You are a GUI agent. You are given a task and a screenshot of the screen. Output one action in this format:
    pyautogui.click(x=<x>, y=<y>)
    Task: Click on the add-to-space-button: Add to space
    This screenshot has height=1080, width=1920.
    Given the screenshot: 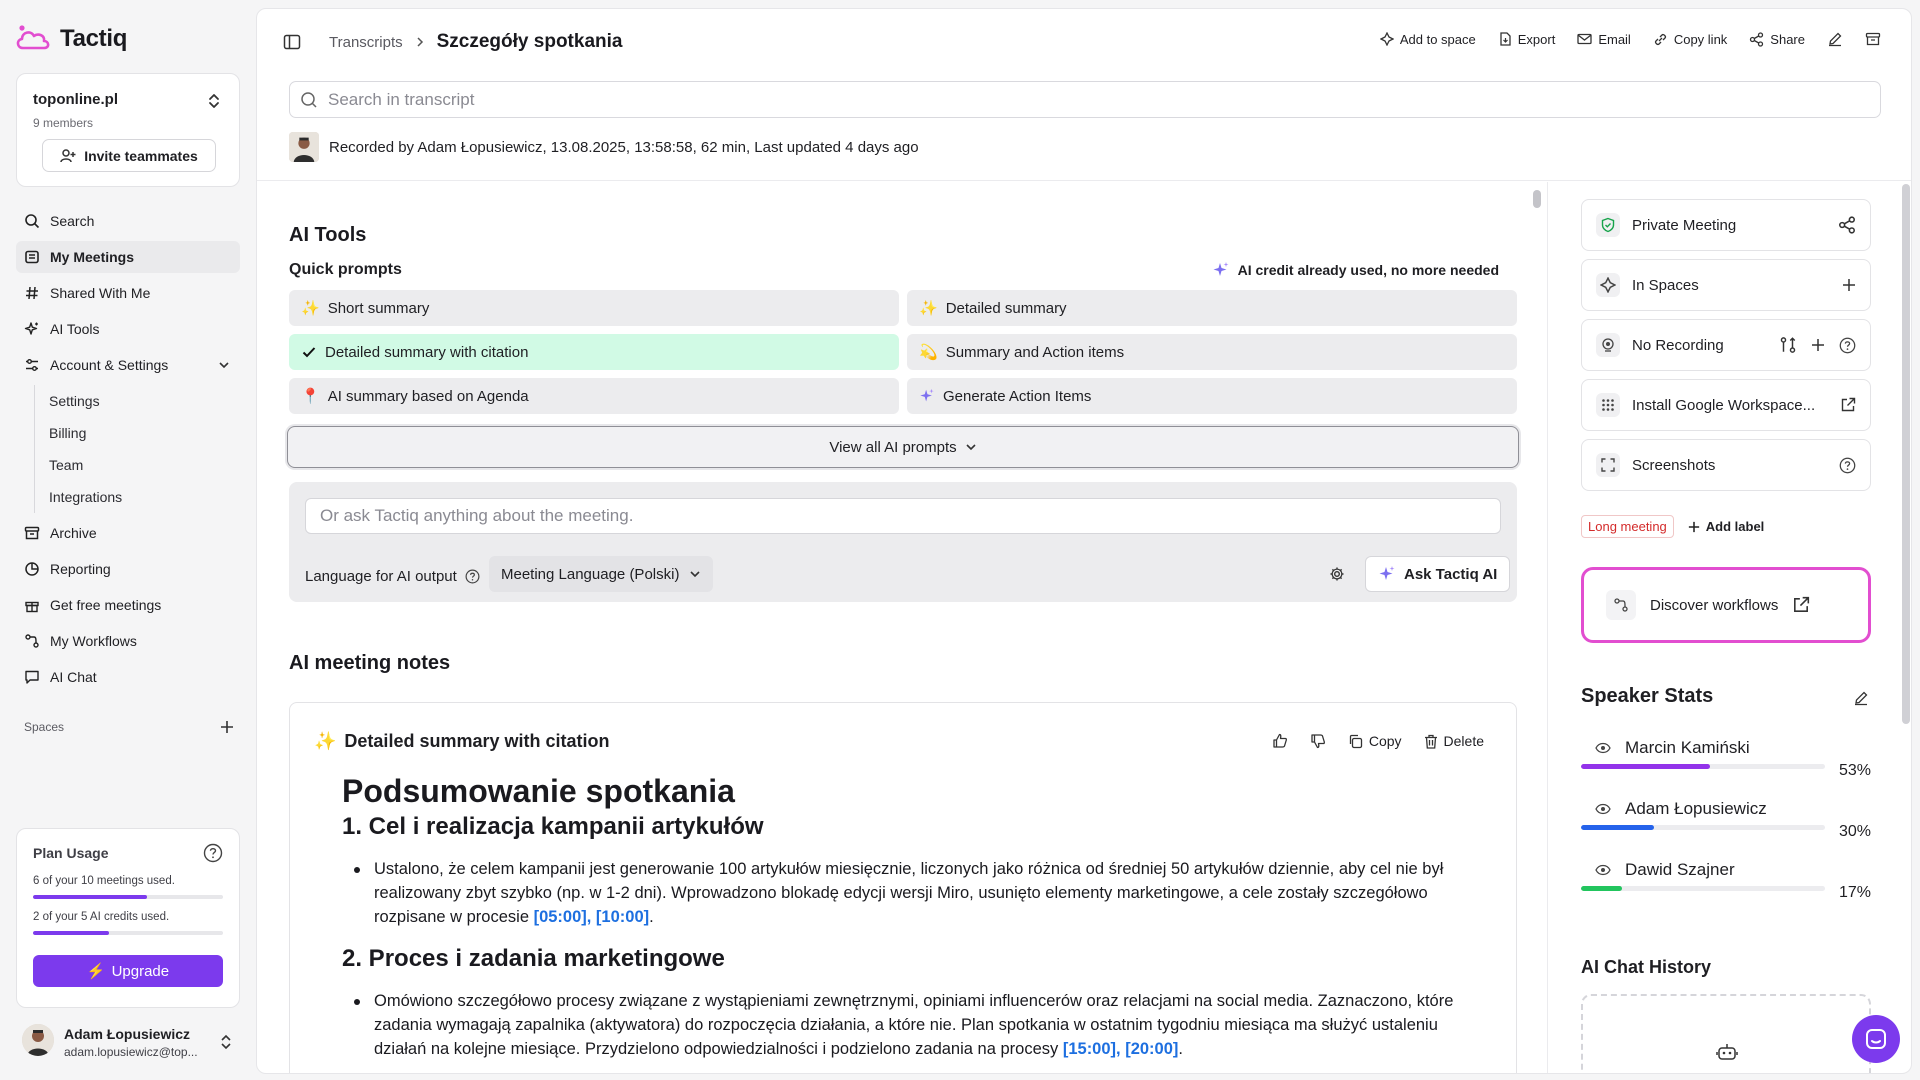 What is the action you would take?
    pyautogui.click(x=1427, y=39)
    